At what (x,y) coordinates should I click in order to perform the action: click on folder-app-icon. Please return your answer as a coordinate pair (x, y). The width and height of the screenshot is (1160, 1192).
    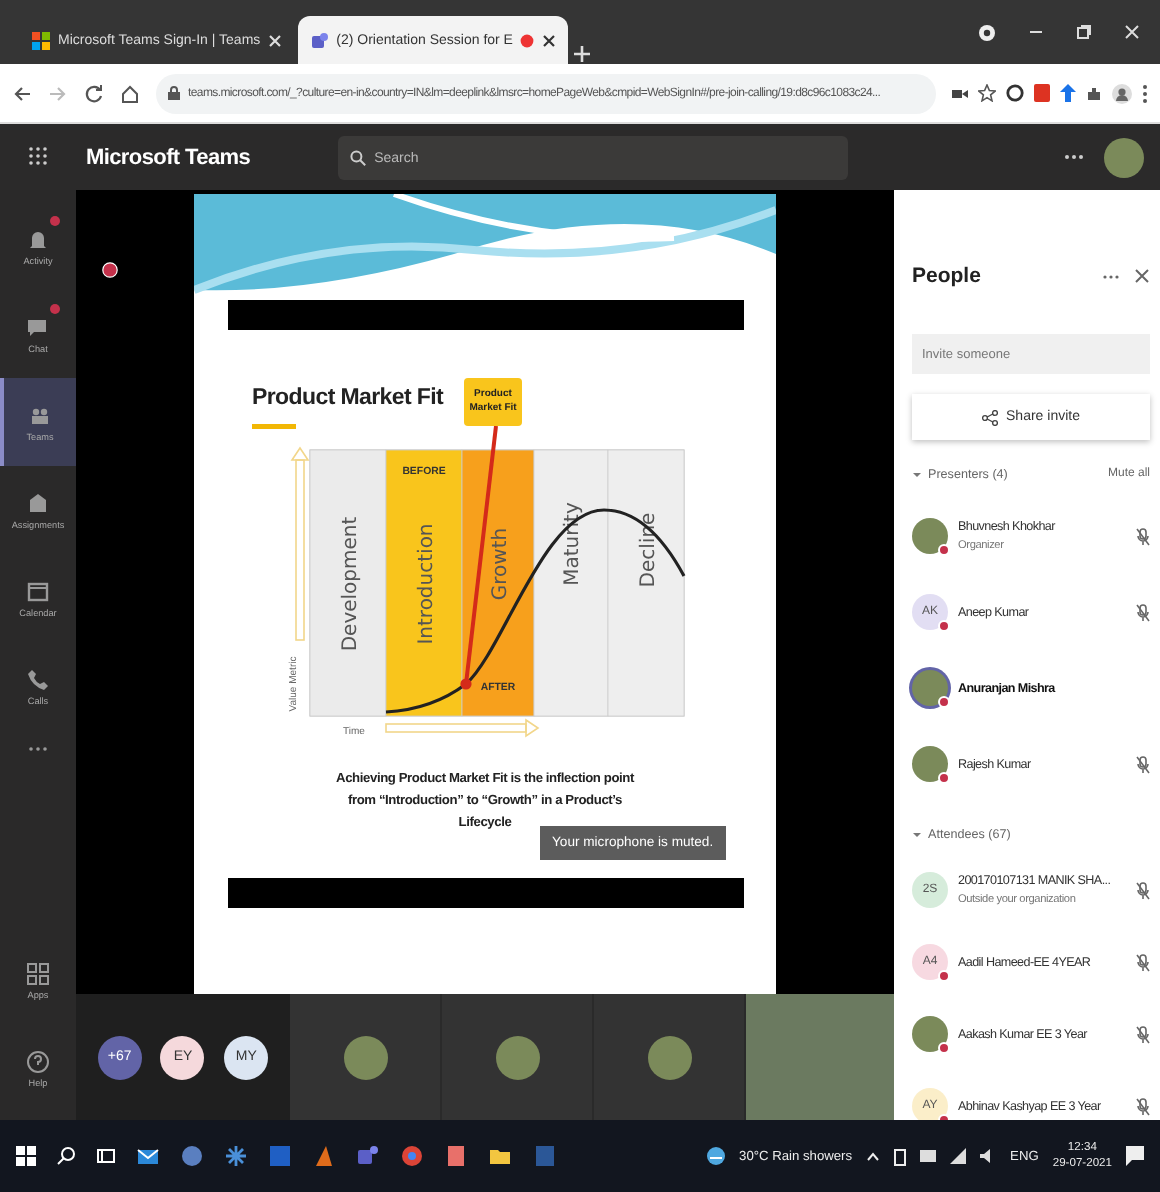
    Looking at the image, I should click on (500, 1156).